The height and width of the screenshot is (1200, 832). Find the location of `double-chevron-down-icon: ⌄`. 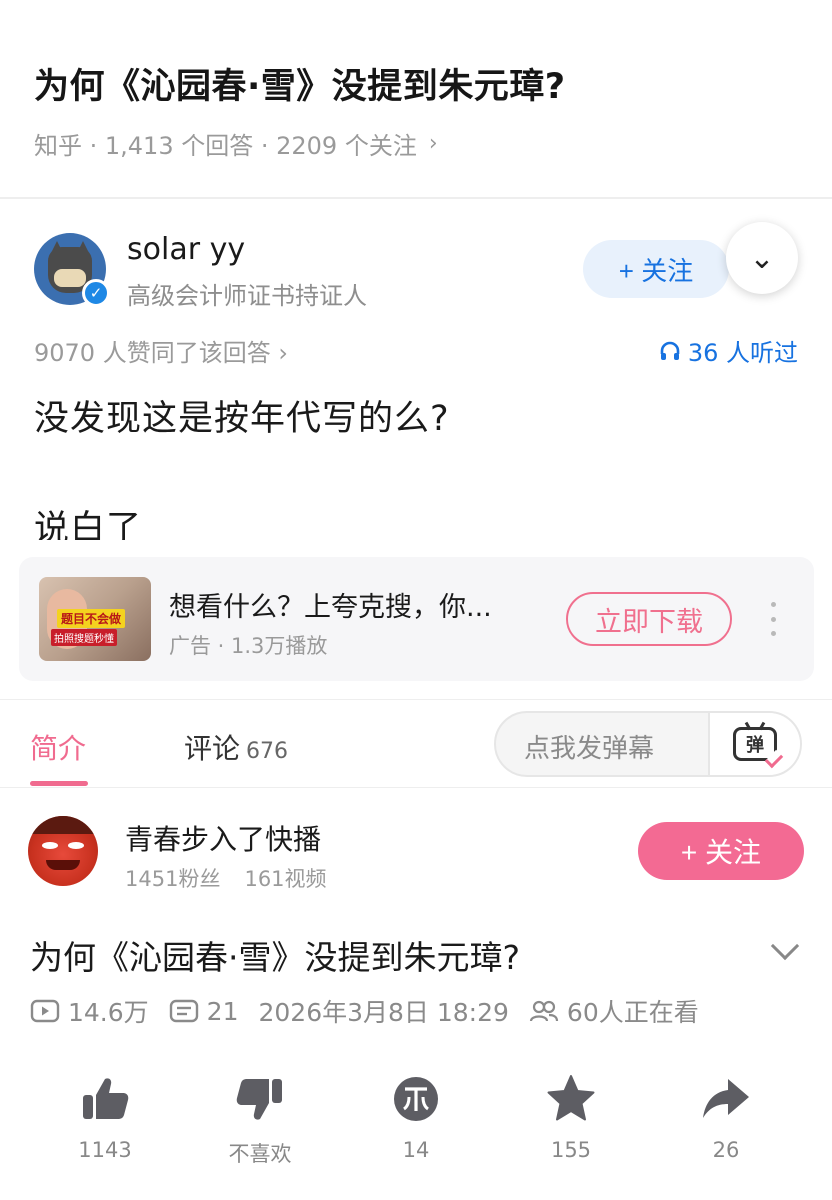

double-chevron-down-icon: ⌄ is located at coordinates (762, 258).